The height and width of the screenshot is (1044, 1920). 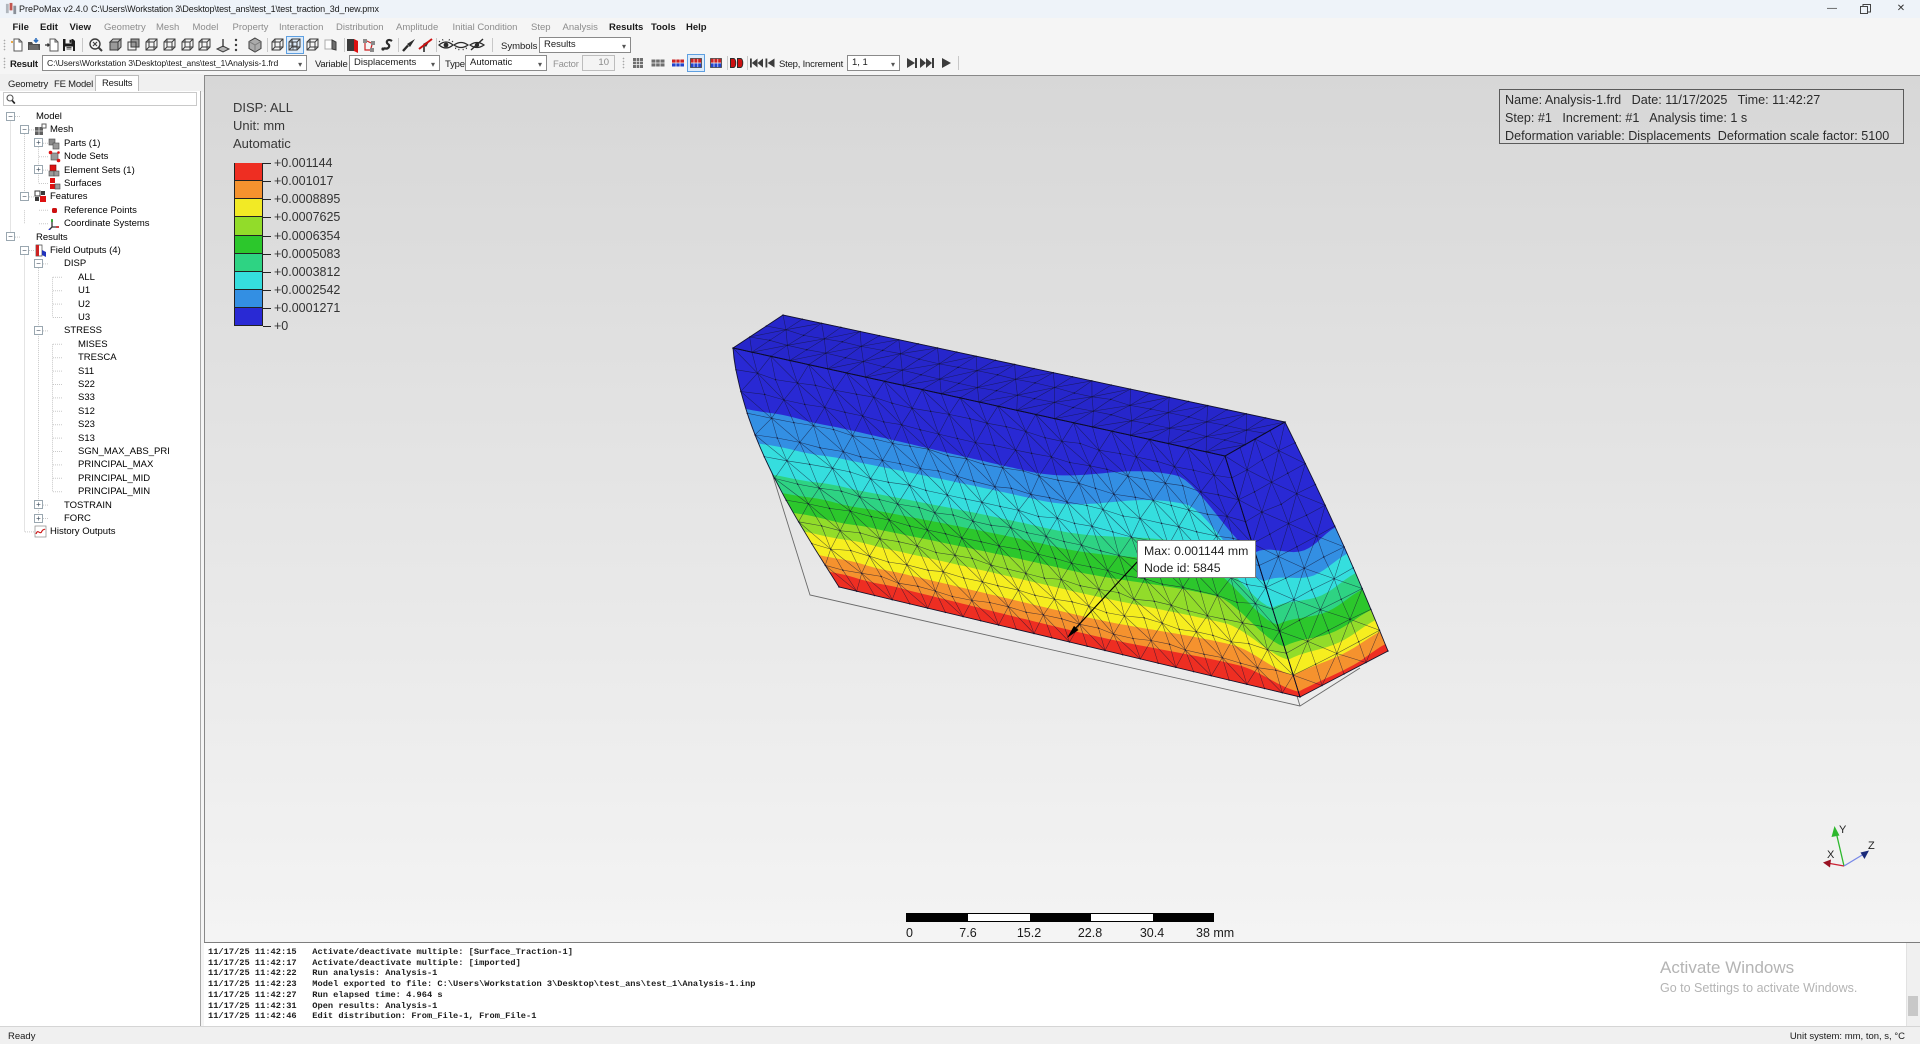 What do you see at coordinates (1831, 855) in the screenshot?
I see `svg-text: X` at bounding box center [1831, 855].